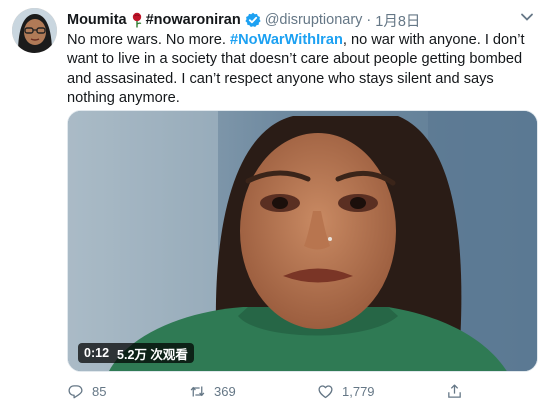 The height and width of the screenshot is (405, 550). Describe the element at coordinates (193, 20) in the screenshot. I see `display-name-hashtag: #nowaroniran` at that location.